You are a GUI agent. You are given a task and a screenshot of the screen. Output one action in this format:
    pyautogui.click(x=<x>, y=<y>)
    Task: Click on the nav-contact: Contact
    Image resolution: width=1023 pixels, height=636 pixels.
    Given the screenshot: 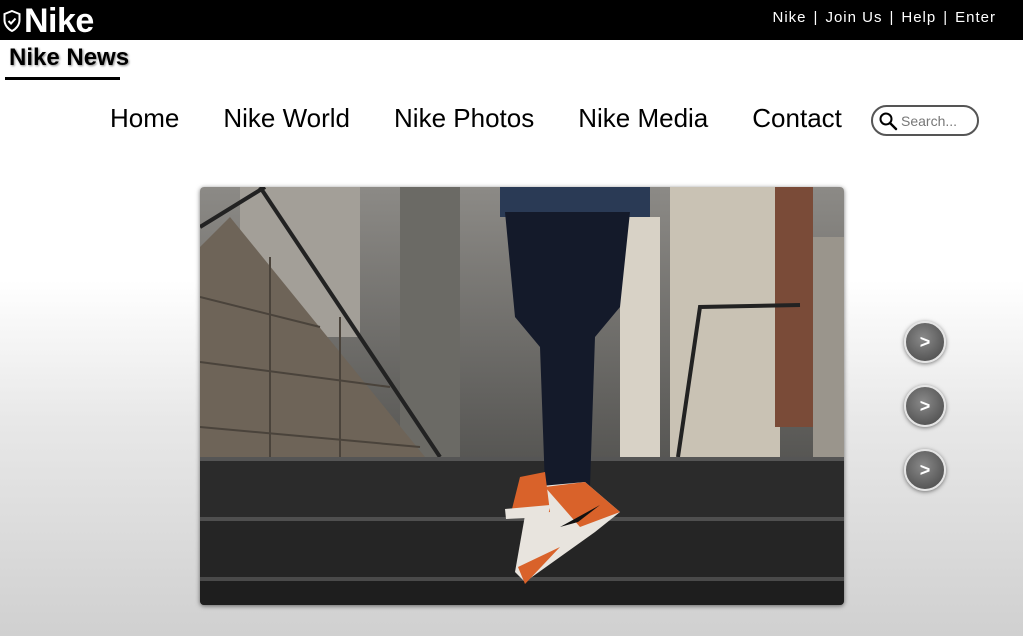 What is the action you would take?
    pyautogui.click(x=797, y=118)
    